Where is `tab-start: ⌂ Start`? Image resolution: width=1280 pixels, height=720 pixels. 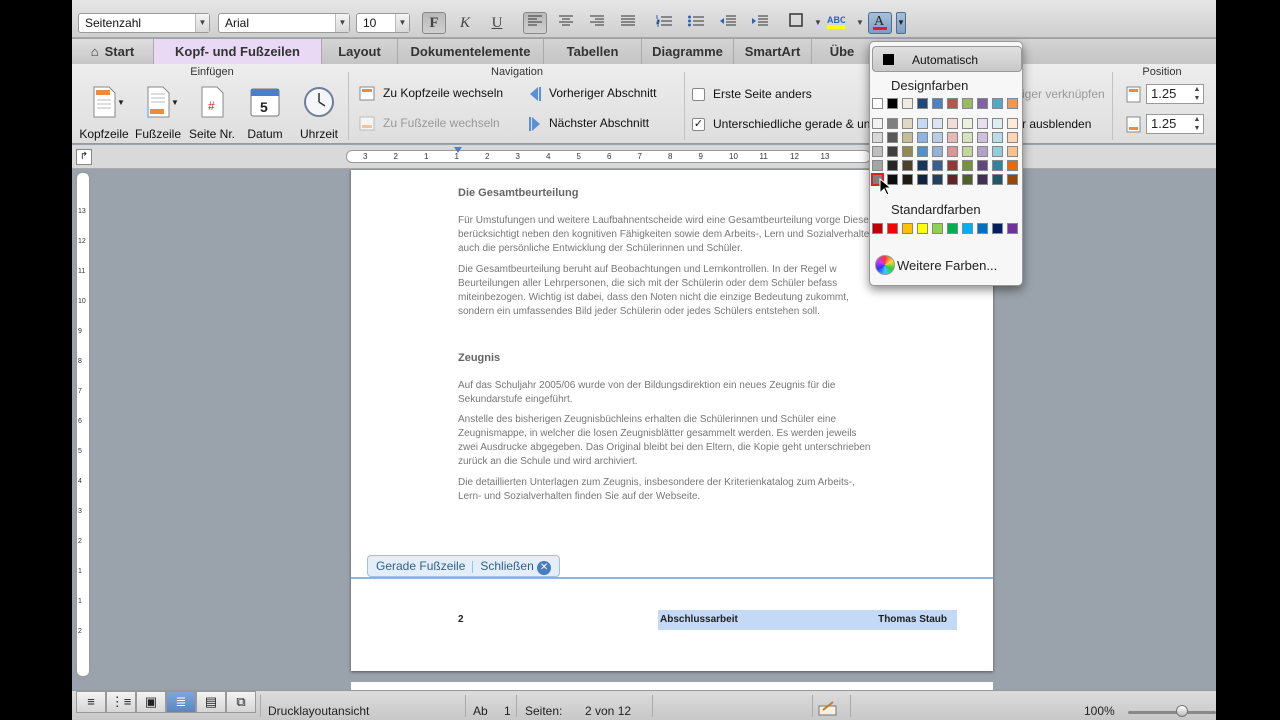
tab-start: ⌂ Start is located at coordinates (113, 51).